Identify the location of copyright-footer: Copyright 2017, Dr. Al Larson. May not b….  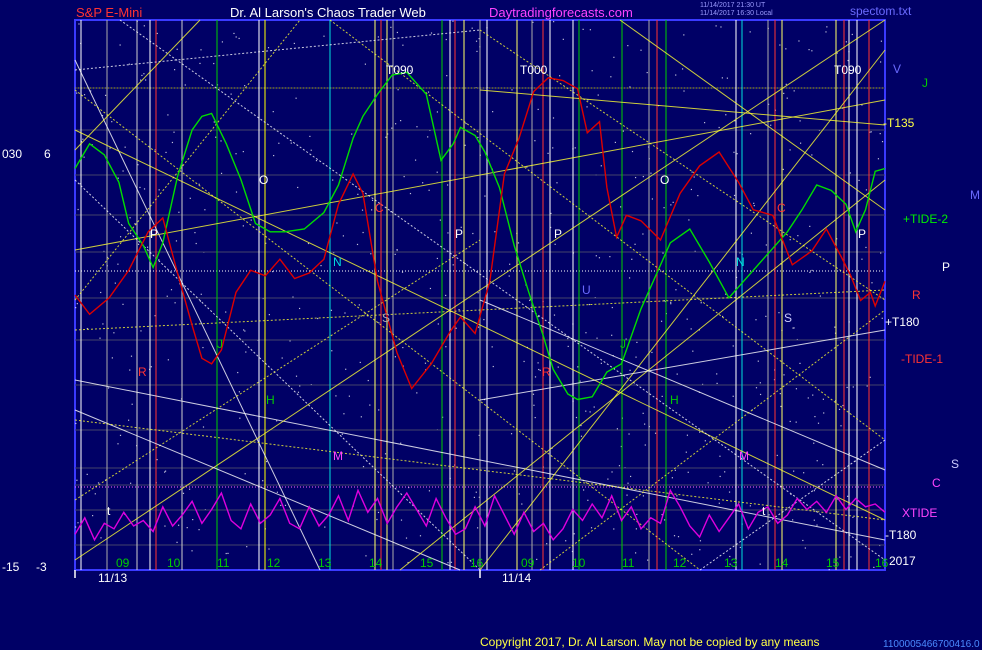
(650, 642).